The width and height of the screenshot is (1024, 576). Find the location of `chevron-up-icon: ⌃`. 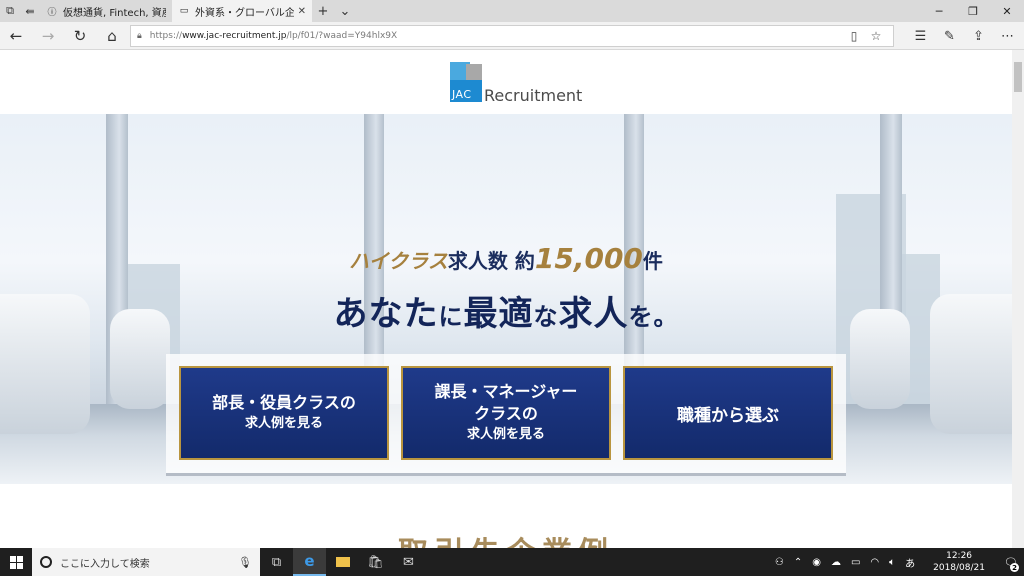

chevron-up-icon: ⌃ is located at coordinates (798, 562).